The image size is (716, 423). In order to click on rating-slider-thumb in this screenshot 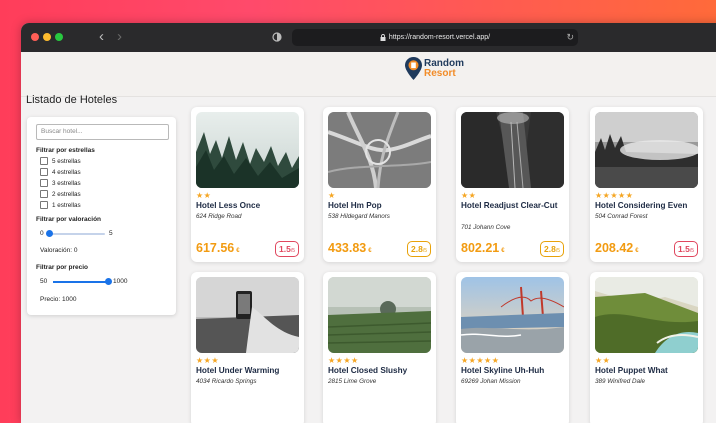, I will do `click(49, 233)`.